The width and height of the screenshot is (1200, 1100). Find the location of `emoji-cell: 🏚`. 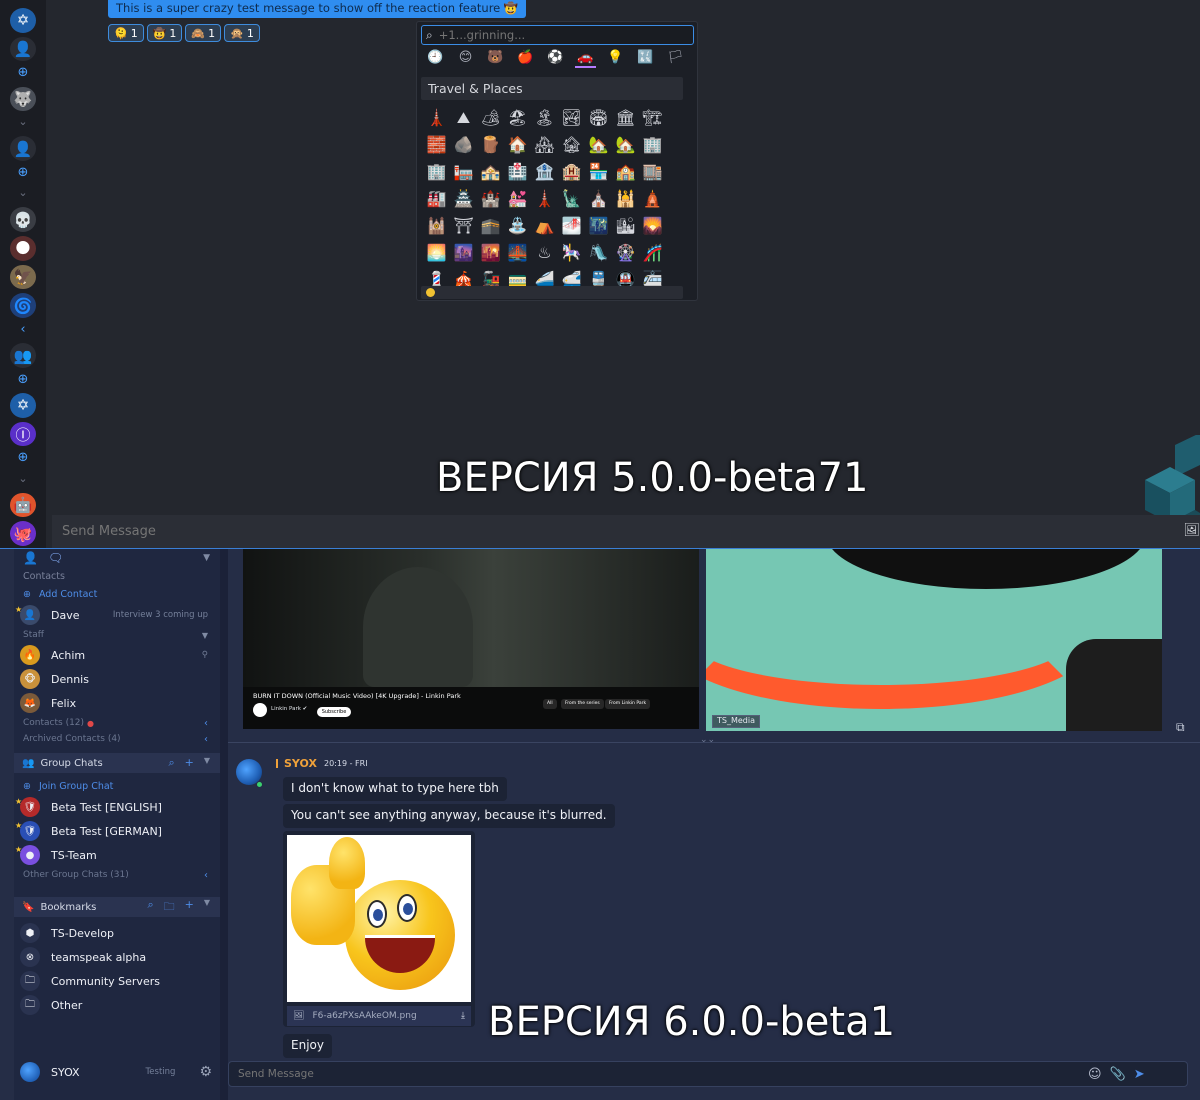

emoji-cell: 🏚 is located at coordinates (571, 144).